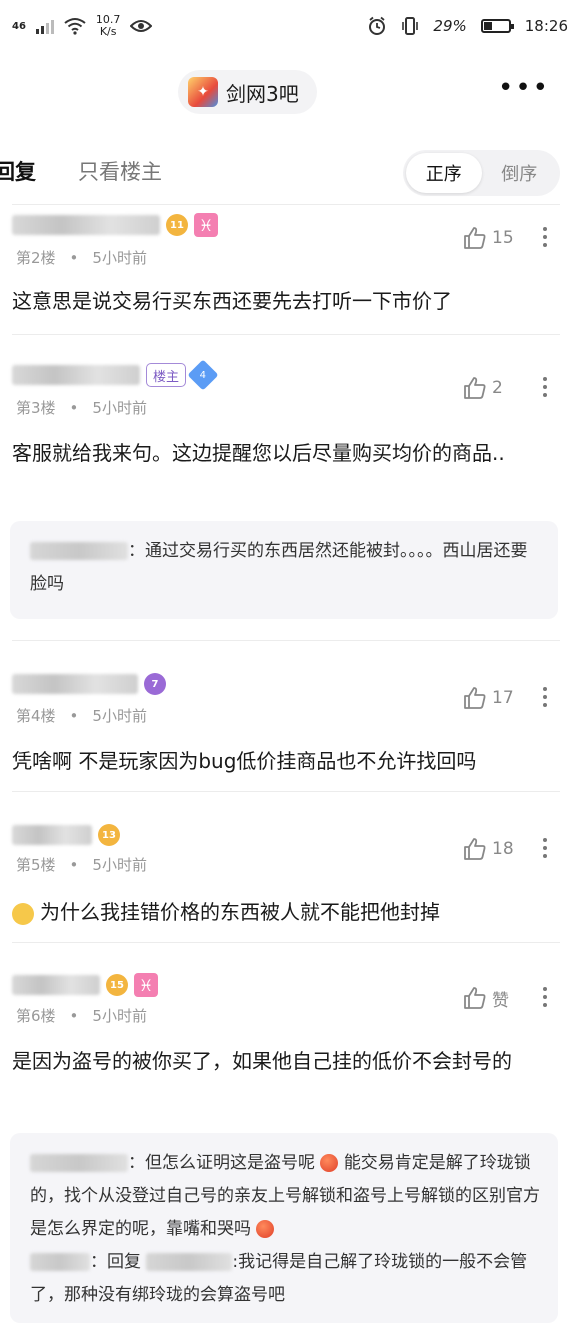 Image resolution: width=580 pixels, height=1331 pixels. What do you see at coordinates (120, 171) in the screenshot?
I see `tab-only-host: 只看楼主` at bounding box center [120, 171].